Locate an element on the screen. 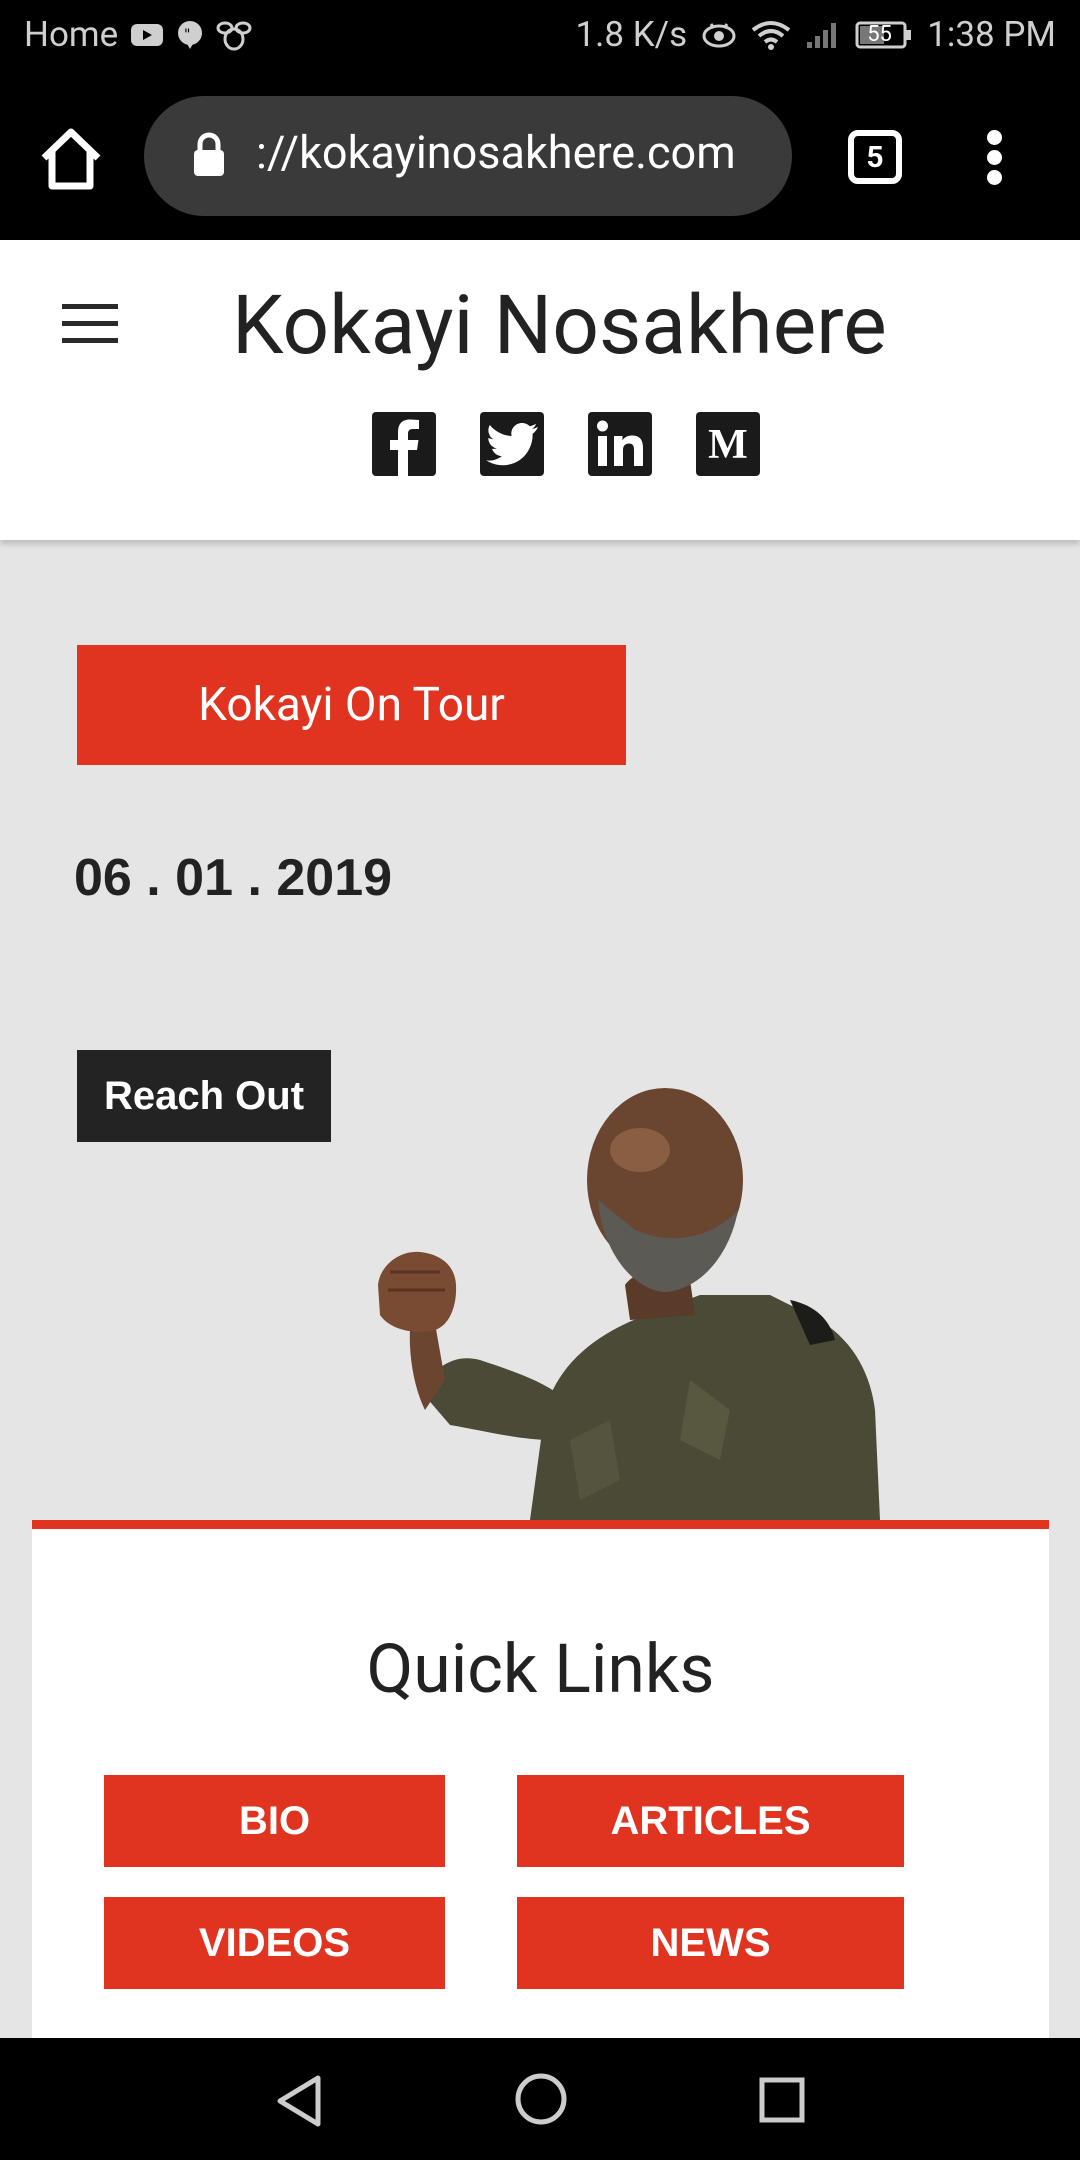  tab-switcher-button: 5 is located at coordinates (875, 157).